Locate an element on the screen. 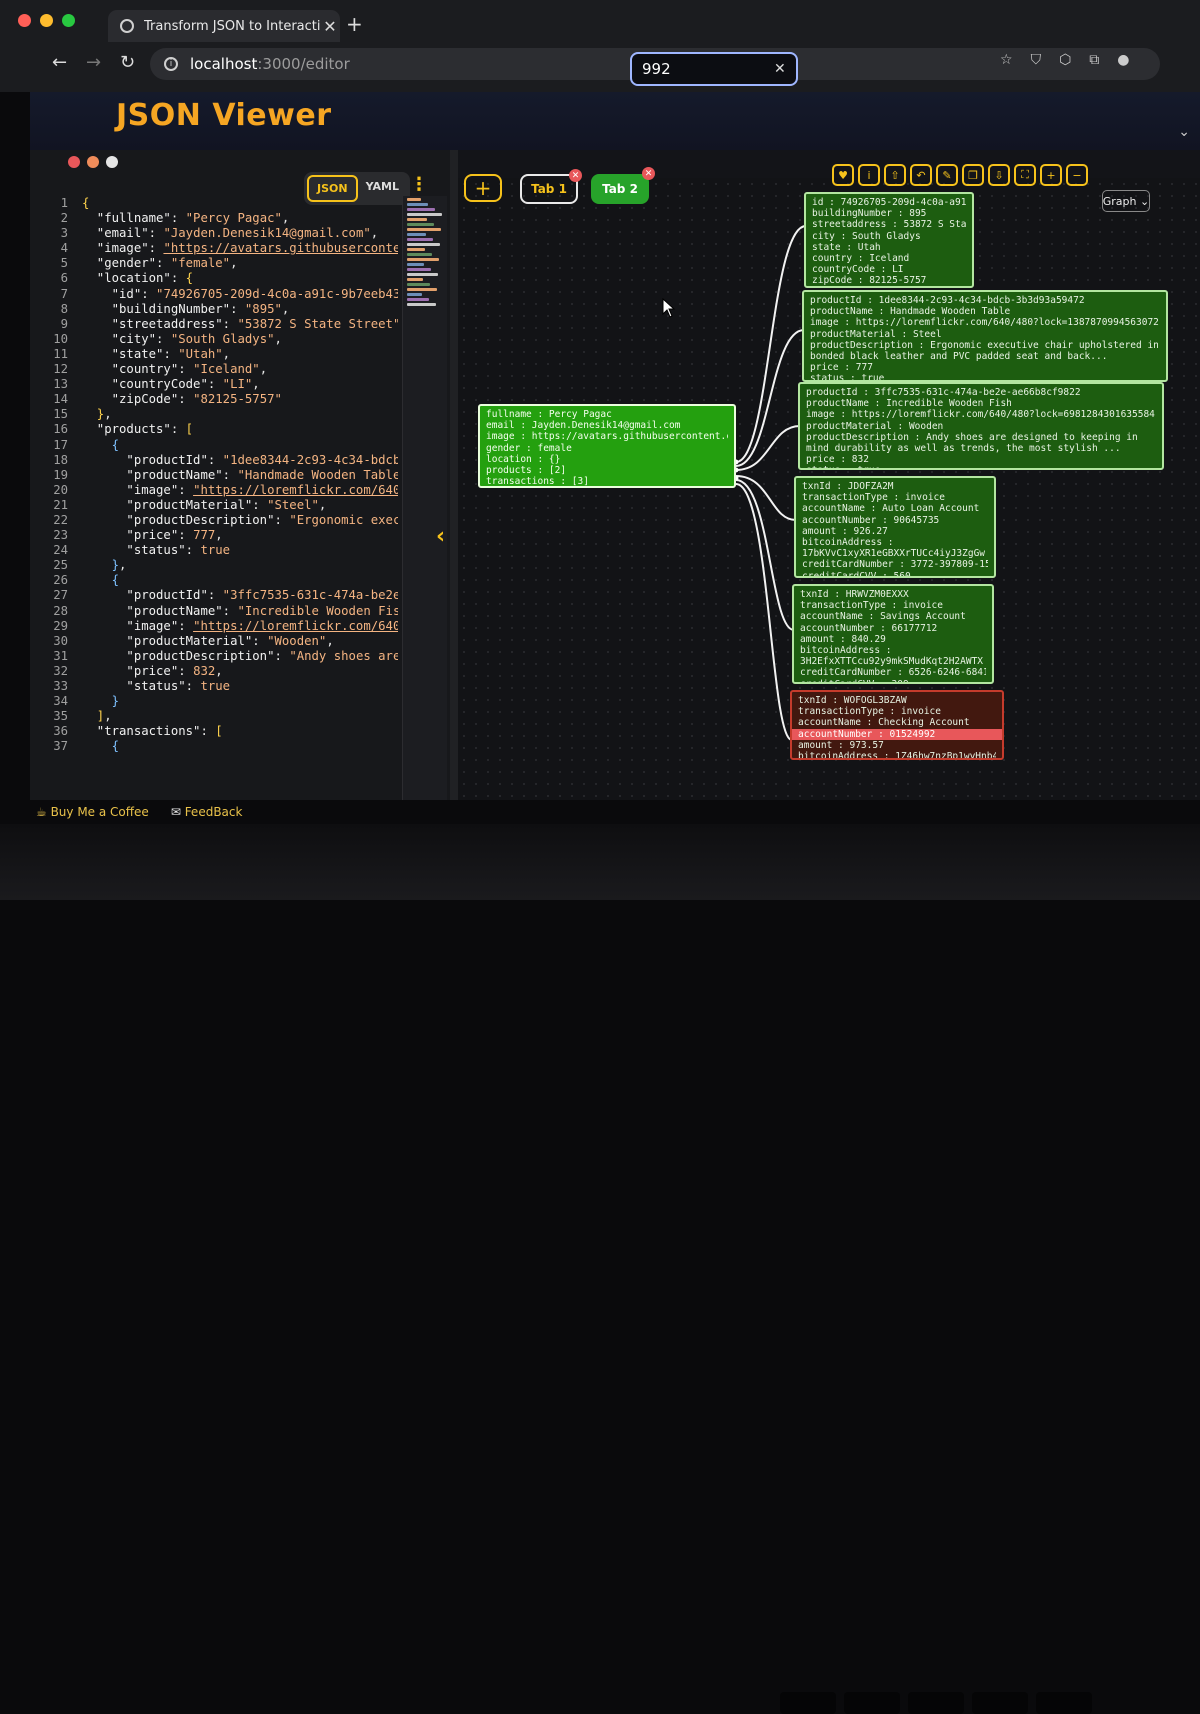  node-field: productName : Incredible Wooden Fish is located at coordinates (909, 404).